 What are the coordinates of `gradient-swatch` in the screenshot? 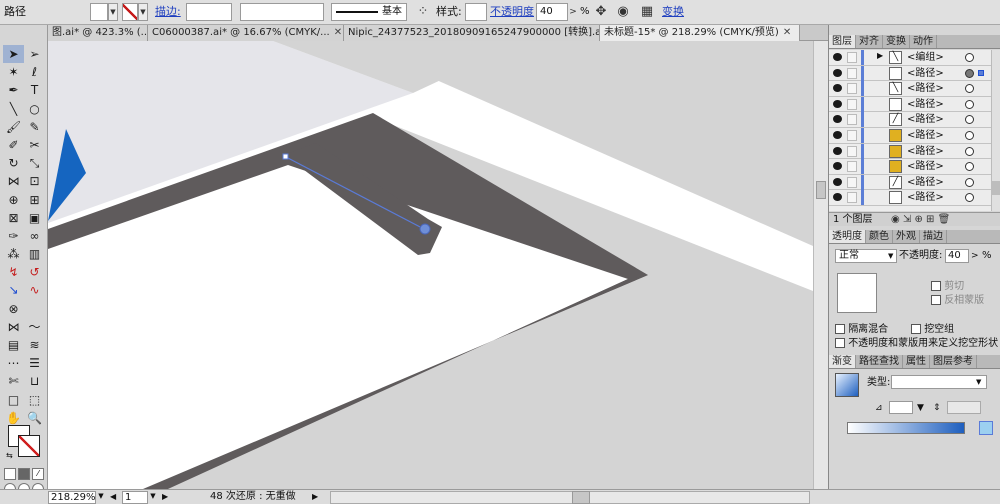 It's located at (847, 385).